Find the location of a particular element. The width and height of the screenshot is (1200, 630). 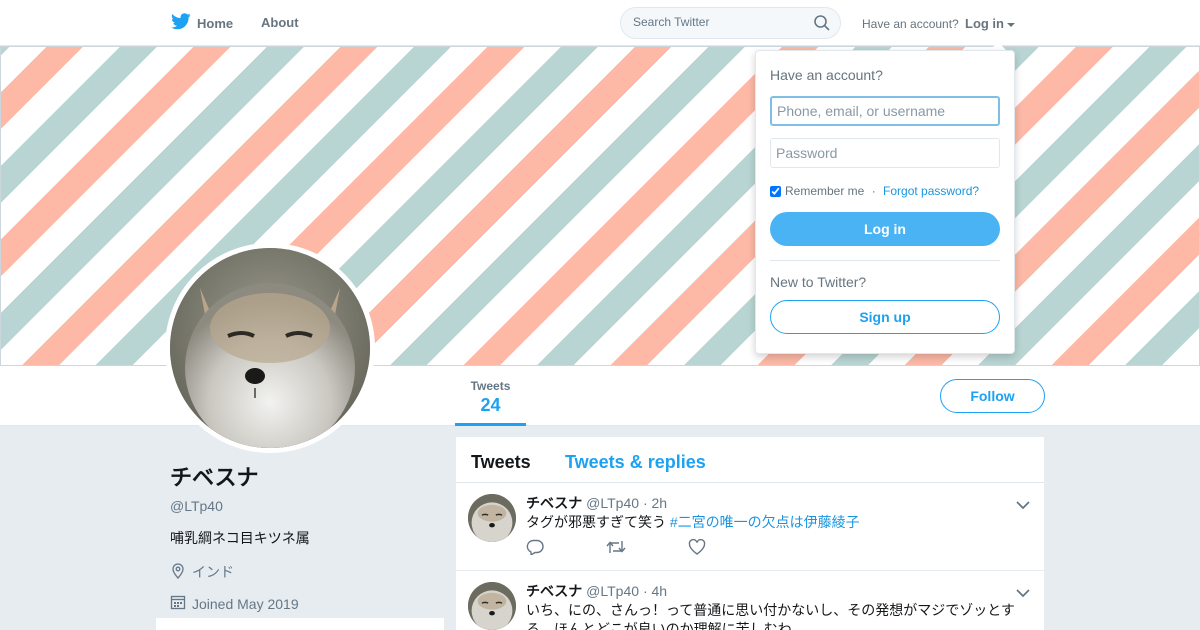

tweet-timestamp: 4h is located at coordinates (660, 591).